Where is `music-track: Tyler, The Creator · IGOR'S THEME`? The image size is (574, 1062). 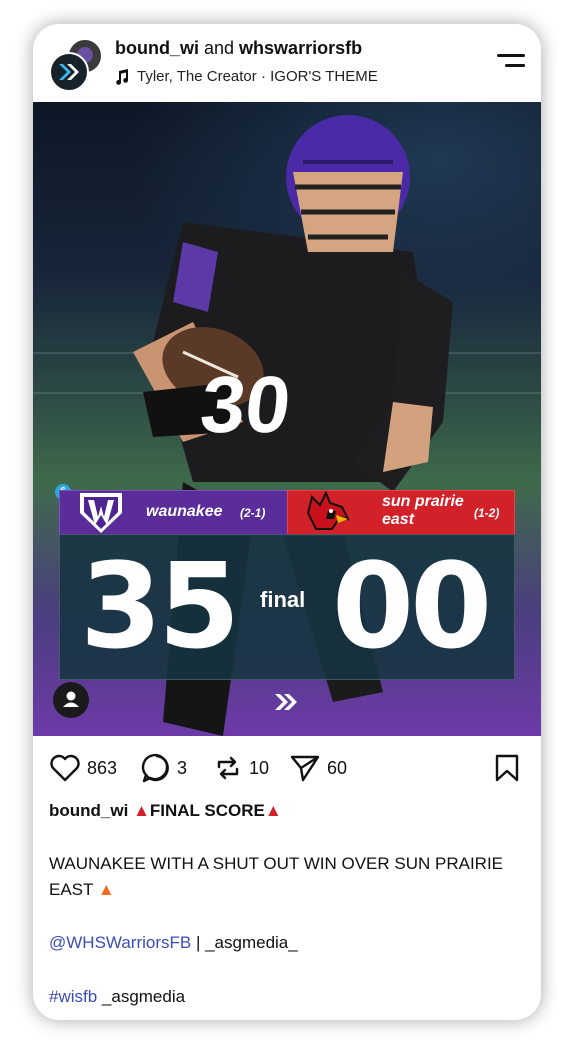 music-track: Tyler, The Creator · IGOR'S THEME is located at coordinates (246, 76).